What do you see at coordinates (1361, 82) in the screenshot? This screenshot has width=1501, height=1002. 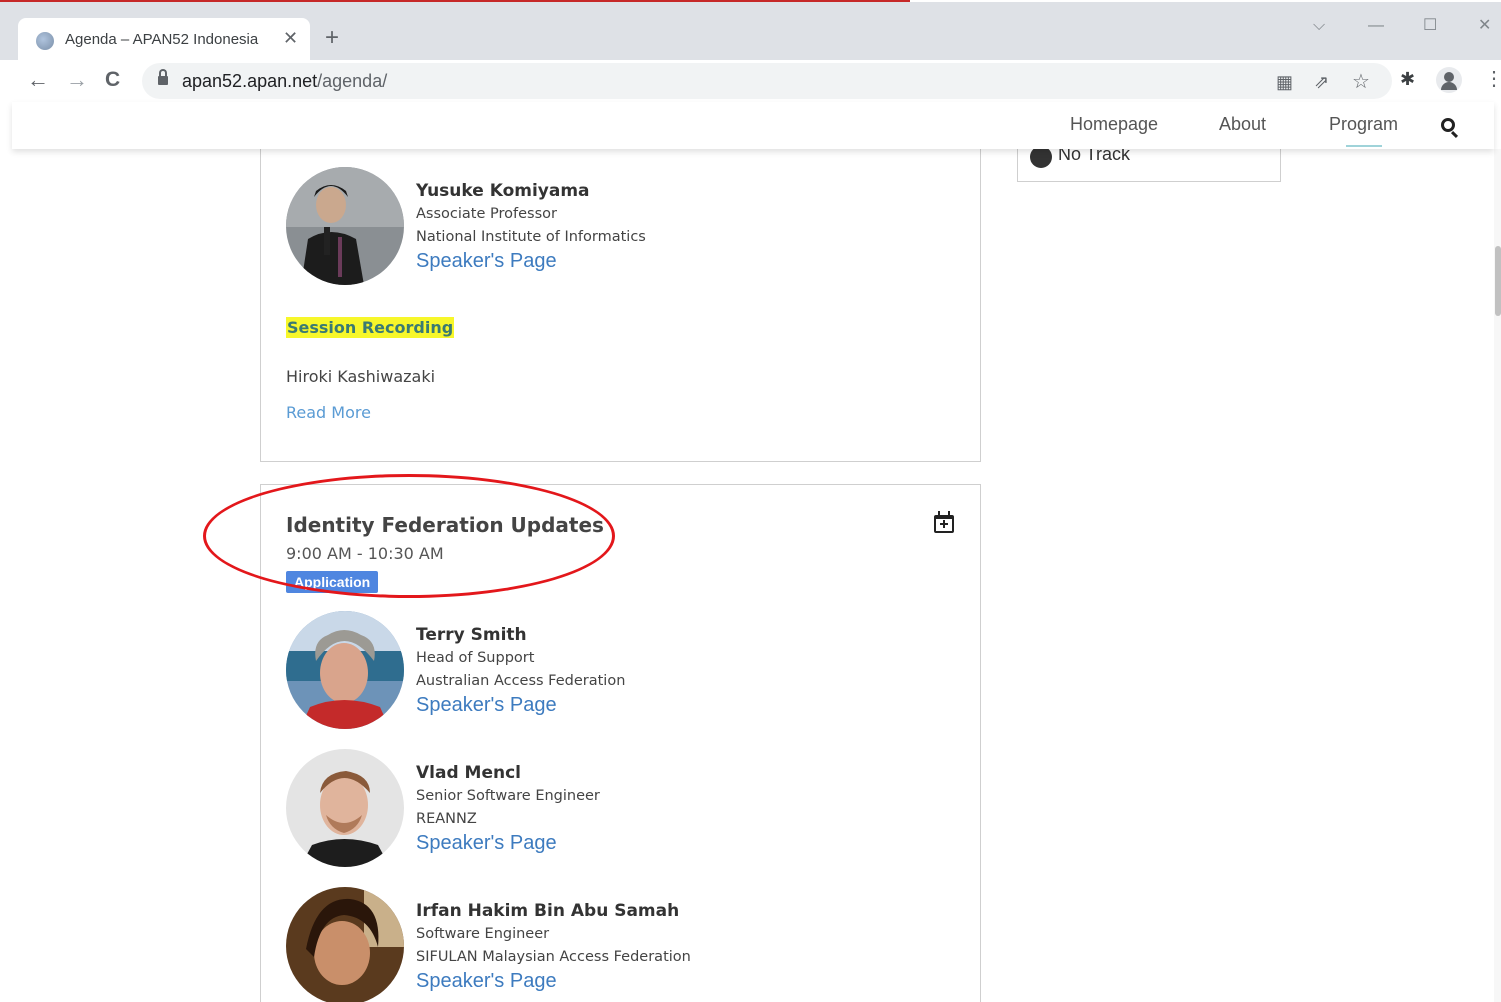 I see `star-icon: ☆` at bounding box center [1361, 82].